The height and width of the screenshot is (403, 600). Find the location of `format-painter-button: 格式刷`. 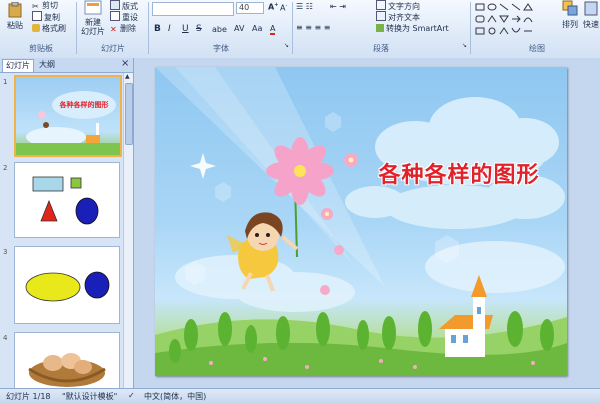

format-painter-button: 格式刷 is located at coordinates (49, 28).